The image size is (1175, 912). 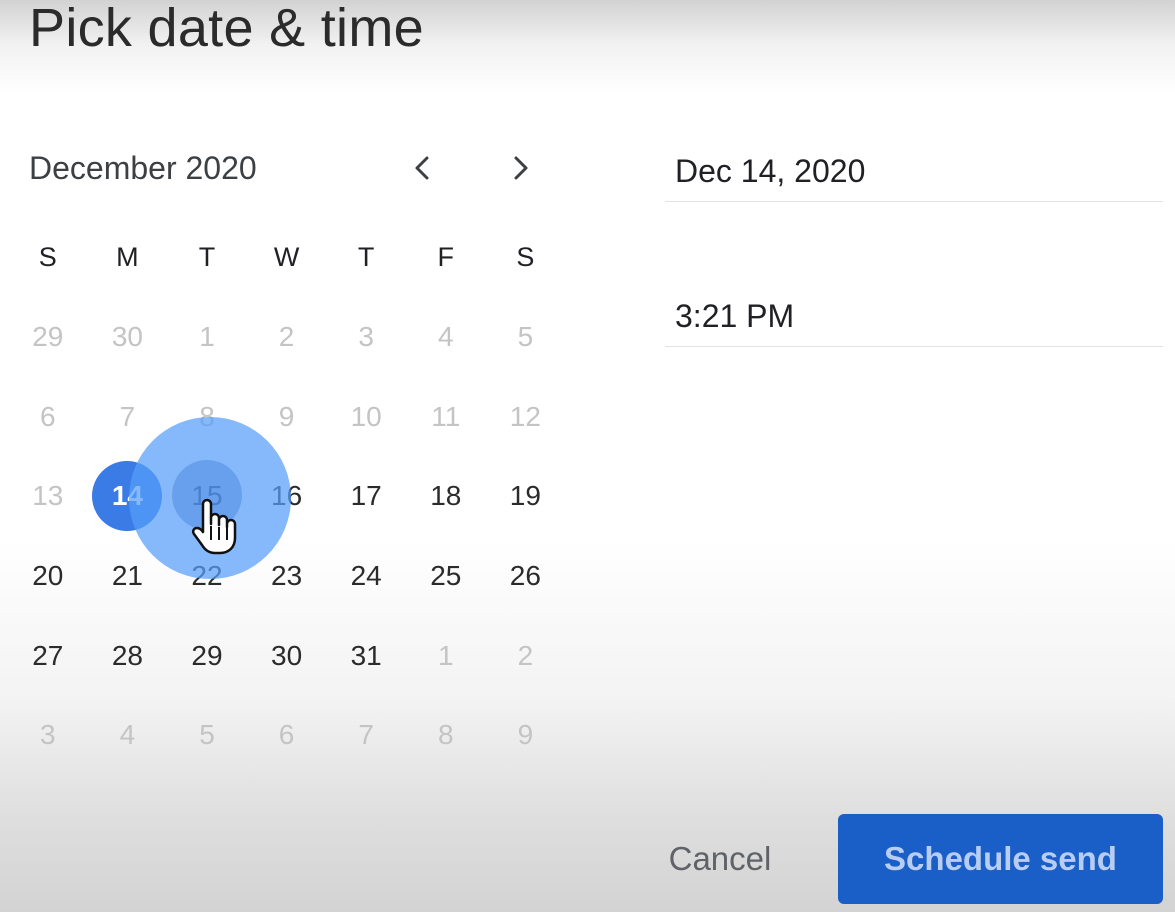 I want to click on dialog-title: Pick date & time, so click(x=226, y=29).